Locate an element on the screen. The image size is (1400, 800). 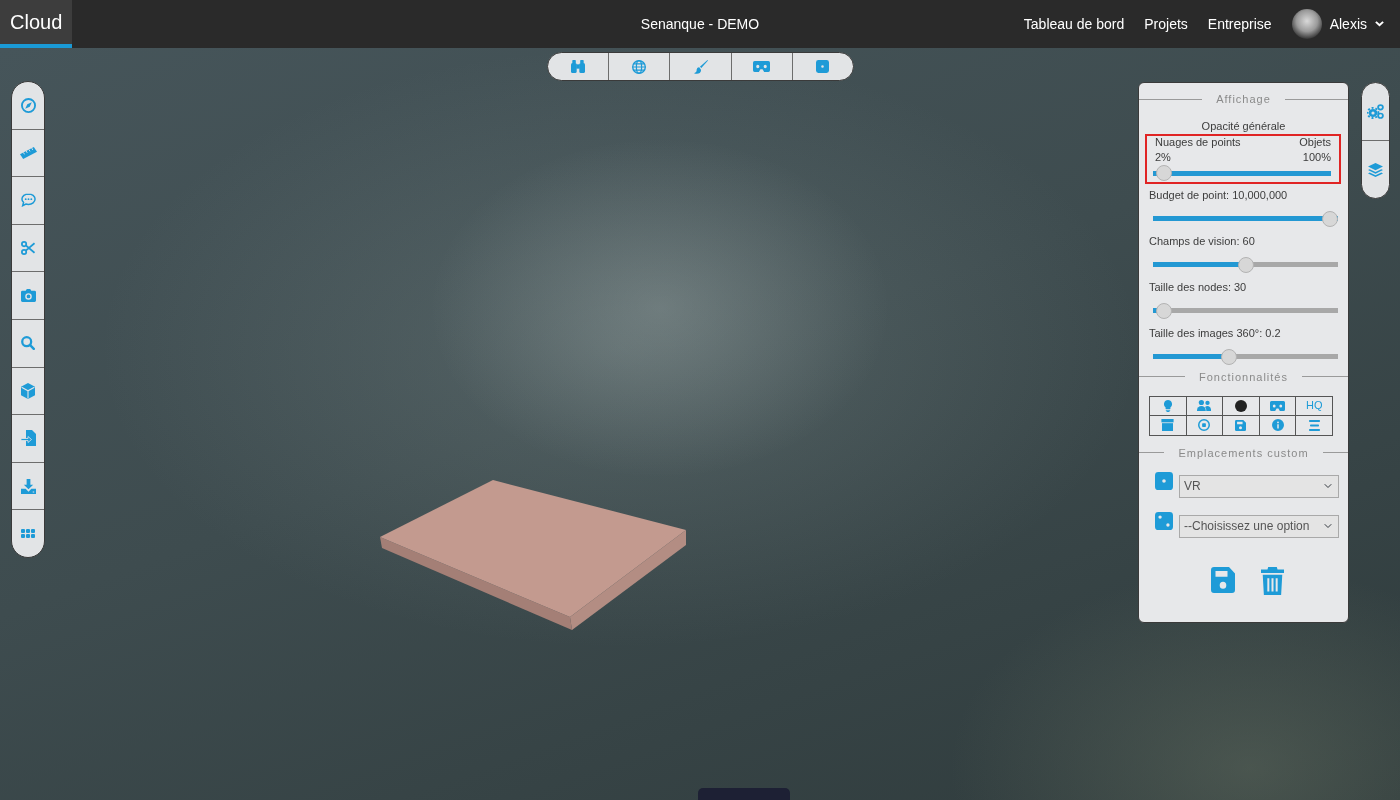
avatar-placeholder is located at coordinates (1306, 24).